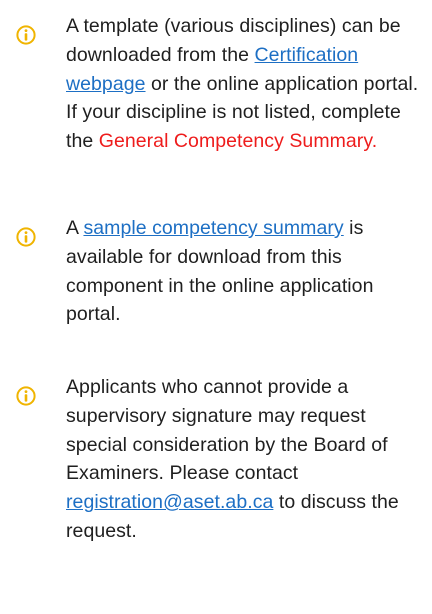 The image size is (432, 614). I want to click on registration-email-link: registration@aset.ab.ca, so click(169, 502).